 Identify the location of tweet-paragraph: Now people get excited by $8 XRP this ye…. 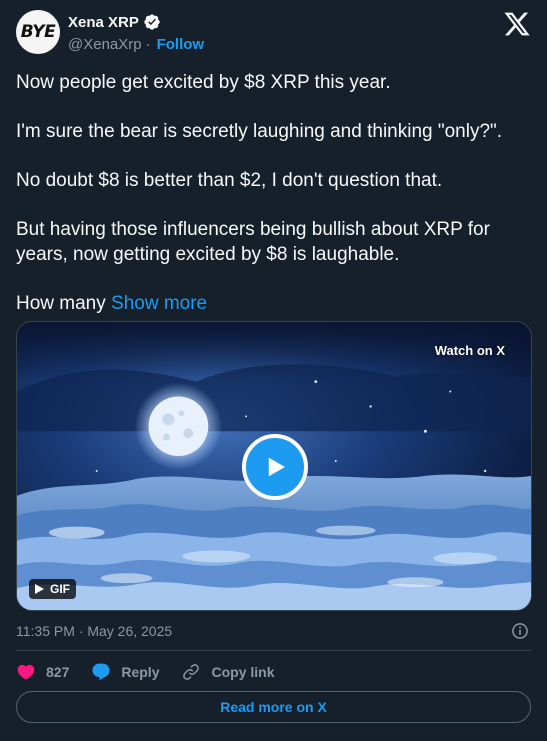
(203, 82).